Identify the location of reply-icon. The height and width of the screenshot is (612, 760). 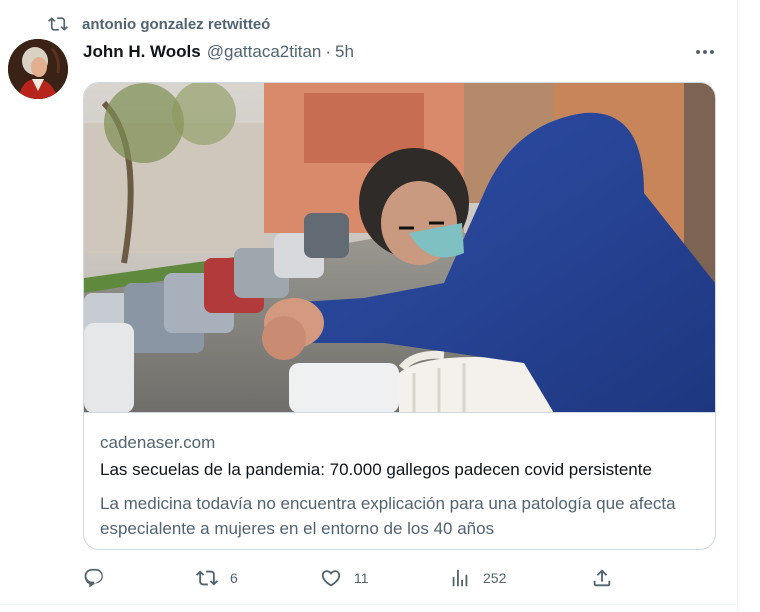
(93, 578).